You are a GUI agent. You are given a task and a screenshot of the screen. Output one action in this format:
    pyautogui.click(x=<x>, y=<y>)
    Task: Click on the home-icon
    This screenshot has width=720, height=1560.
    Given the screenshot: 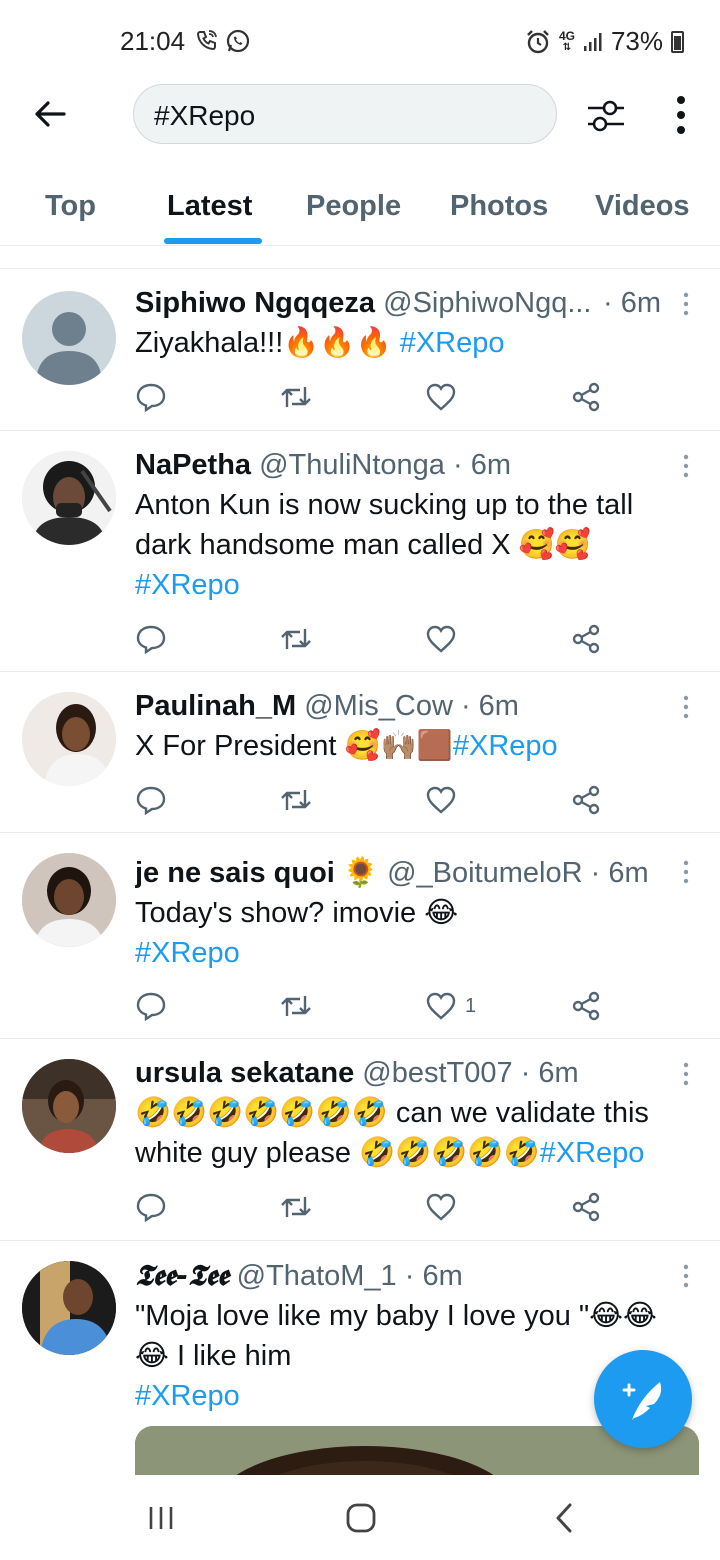 What is the action you would take?
    pyautogui.click(x=361, y=1518)
    